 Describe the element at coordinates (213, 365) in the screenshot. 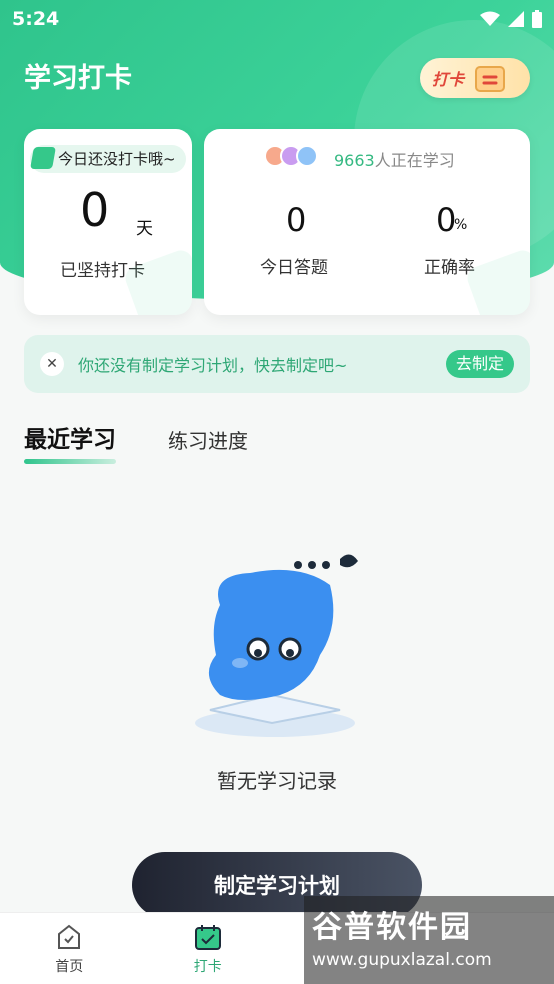

I see `plan-reminder-text: 你还没有制定学习计划，快去制定吧~` at that location.